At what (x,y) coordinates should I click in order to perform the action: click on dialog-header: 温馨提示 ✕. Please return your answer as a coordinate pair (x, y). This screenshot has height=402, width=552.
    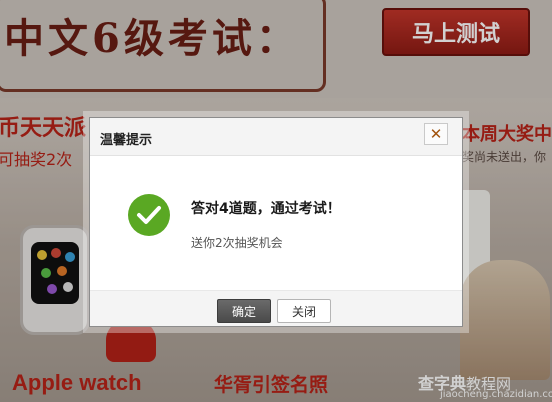
    Looking at the image, I should click on (276, 137).